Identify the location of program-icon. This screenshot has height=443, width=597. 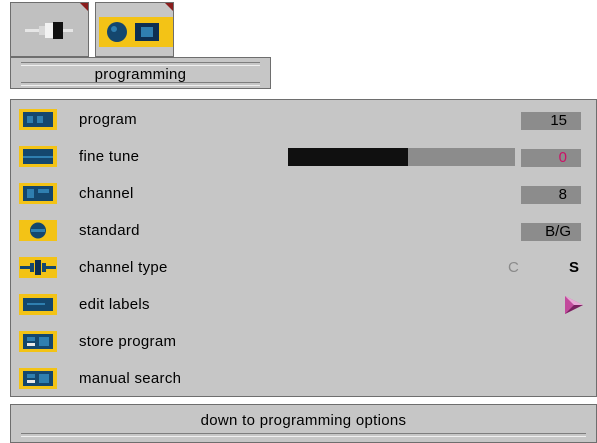
(38, 119).